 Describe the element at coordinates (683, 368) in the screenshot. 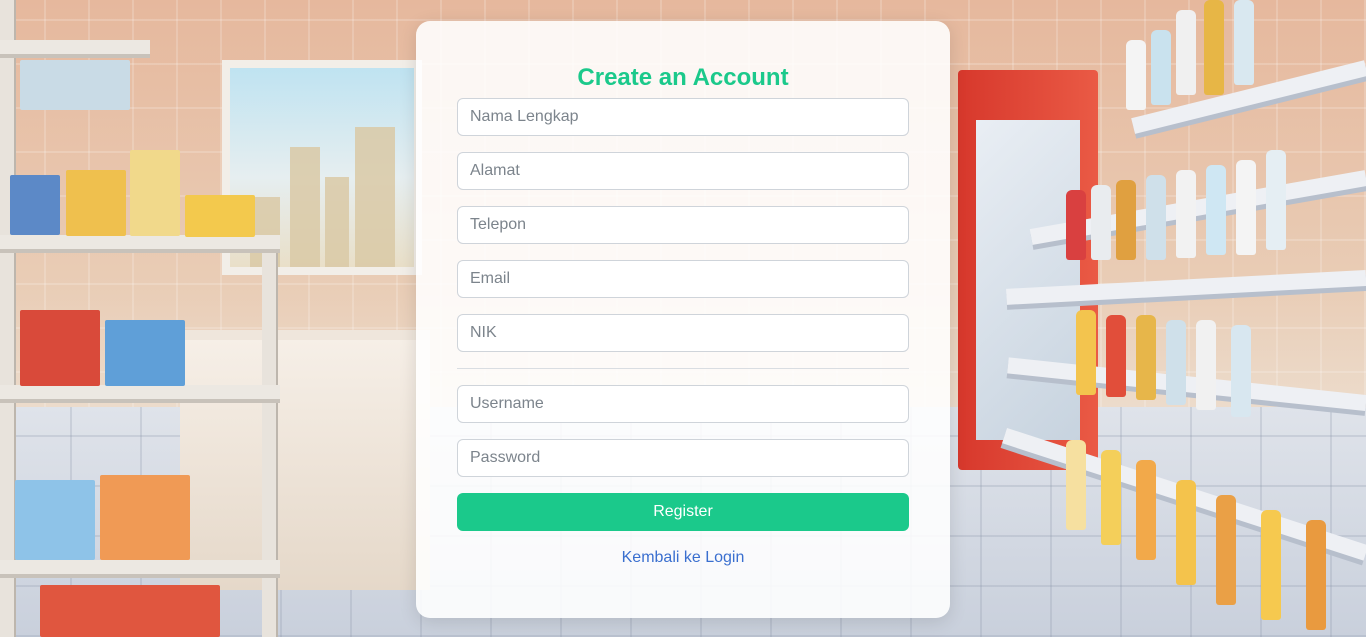

I see `form-divider` at that location.